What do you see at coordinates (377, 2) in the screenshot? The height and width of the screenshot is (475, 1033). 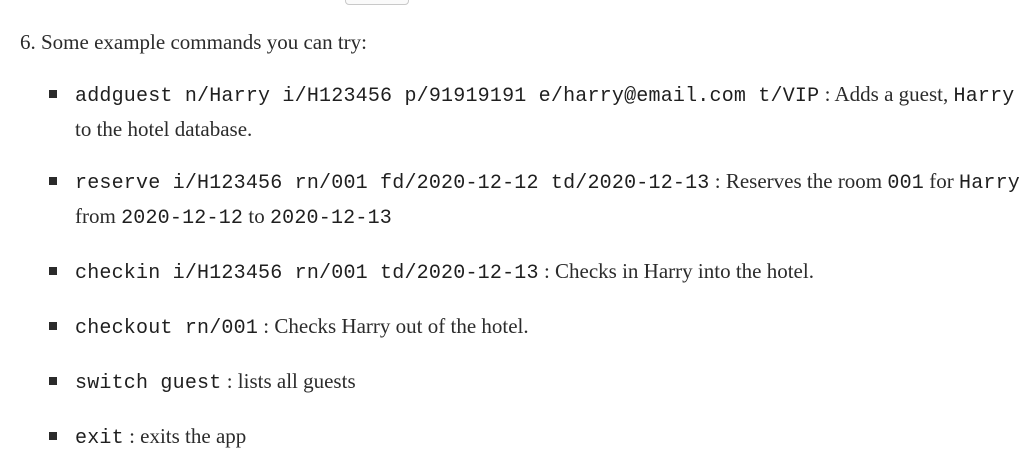 I see `top-partial-element` at bounding box center [377, 2].